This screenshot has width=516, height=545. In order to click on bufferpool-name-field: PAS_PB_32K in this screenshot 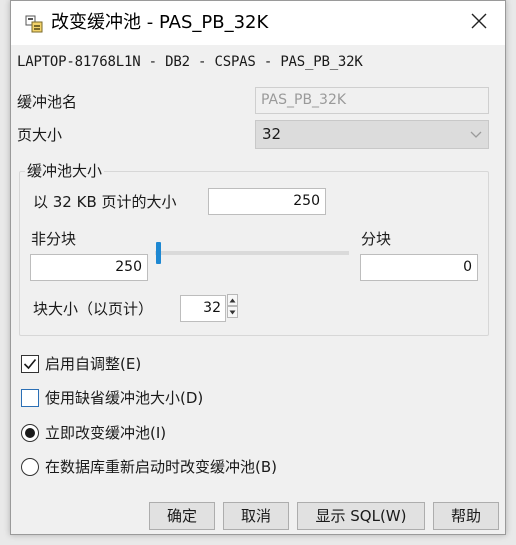, I will do `click(372, 100)`.